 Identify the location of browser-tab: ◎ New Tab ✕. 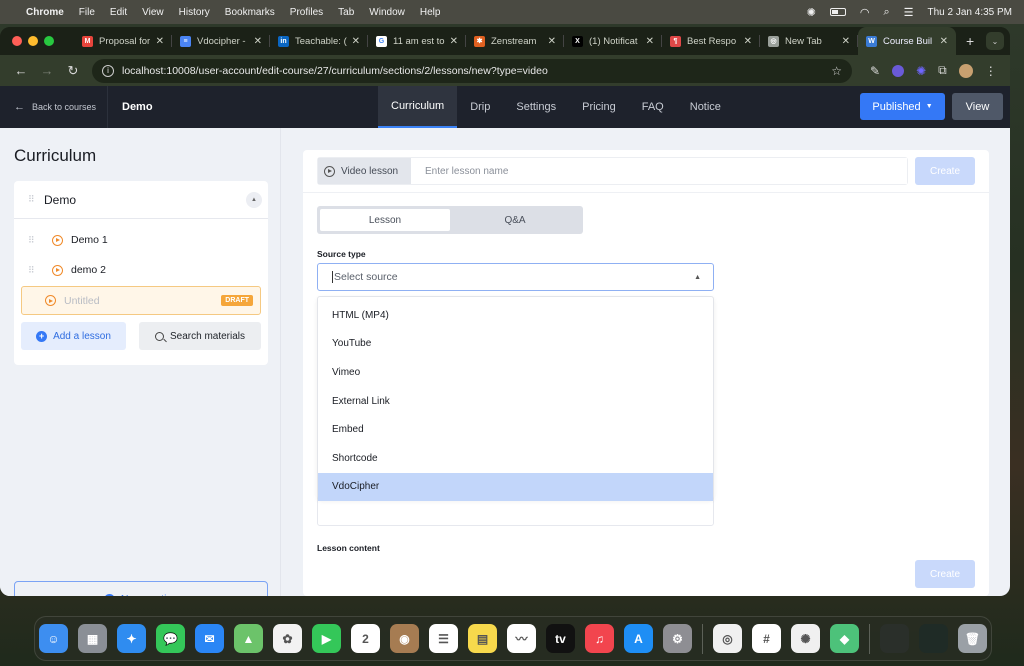
(809, 41).